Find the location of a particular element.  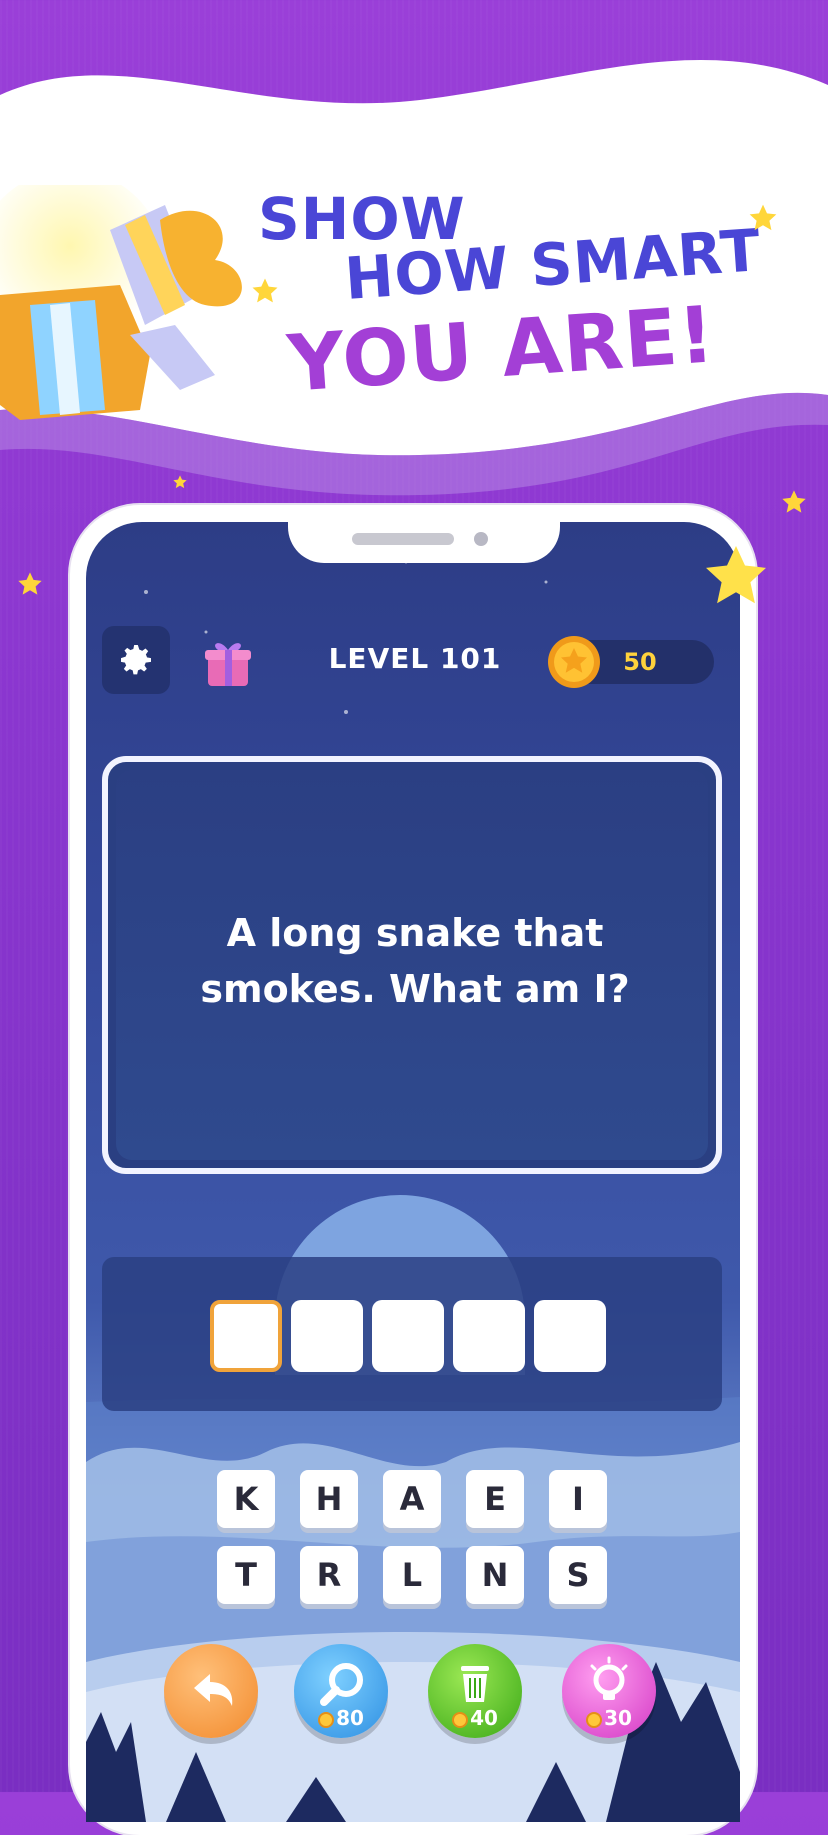

phone-speaker is located at coordinates (403, 539).